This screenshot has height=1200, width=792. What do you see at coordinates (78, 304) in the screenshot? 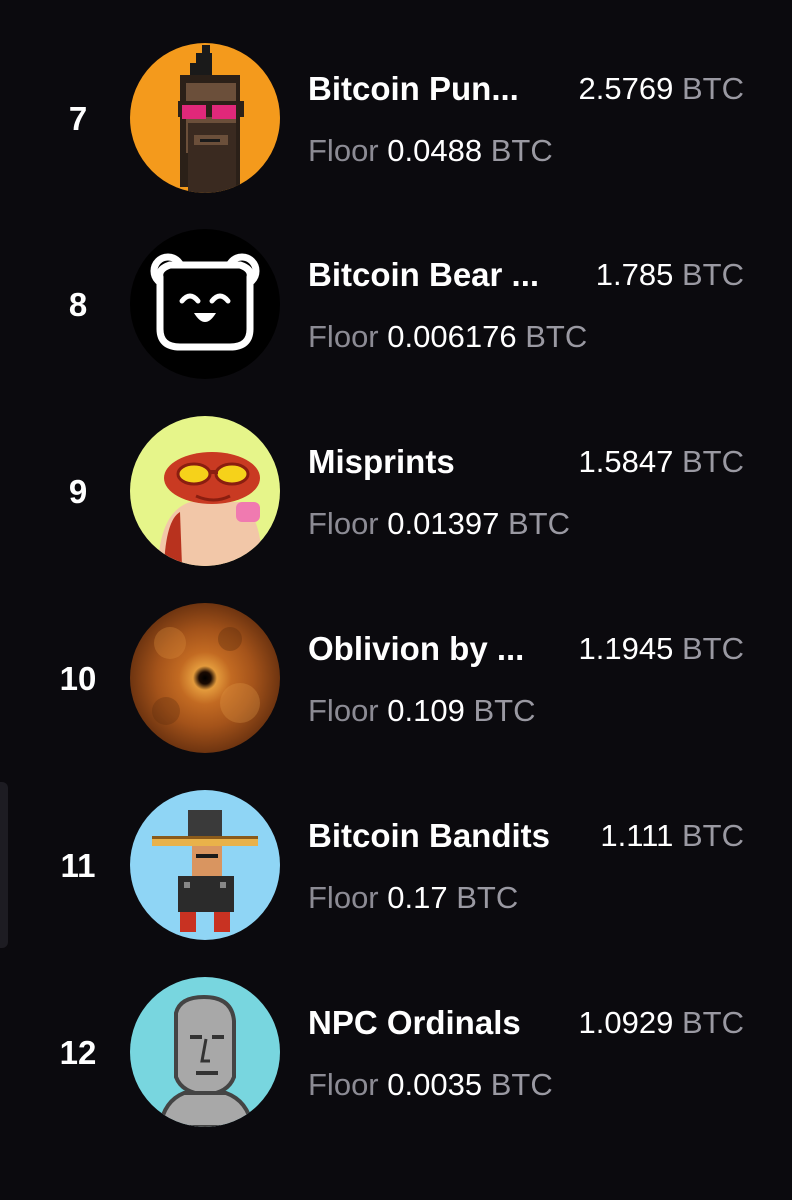
I see `rank-number: 8` at bounding box center [78, 304].